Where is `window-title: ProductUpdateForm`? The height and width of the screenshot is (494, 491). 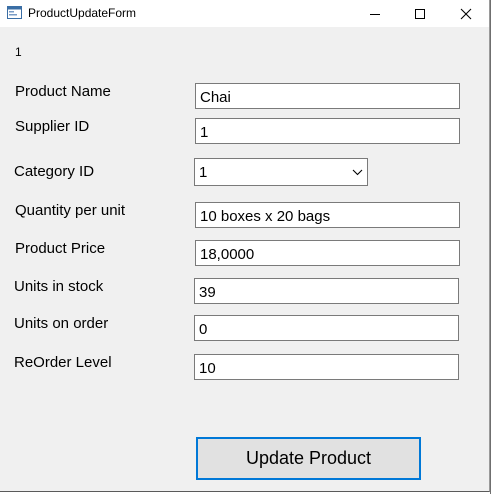 window-title: ProductUpdateForm is located at coordinates (82, 13).